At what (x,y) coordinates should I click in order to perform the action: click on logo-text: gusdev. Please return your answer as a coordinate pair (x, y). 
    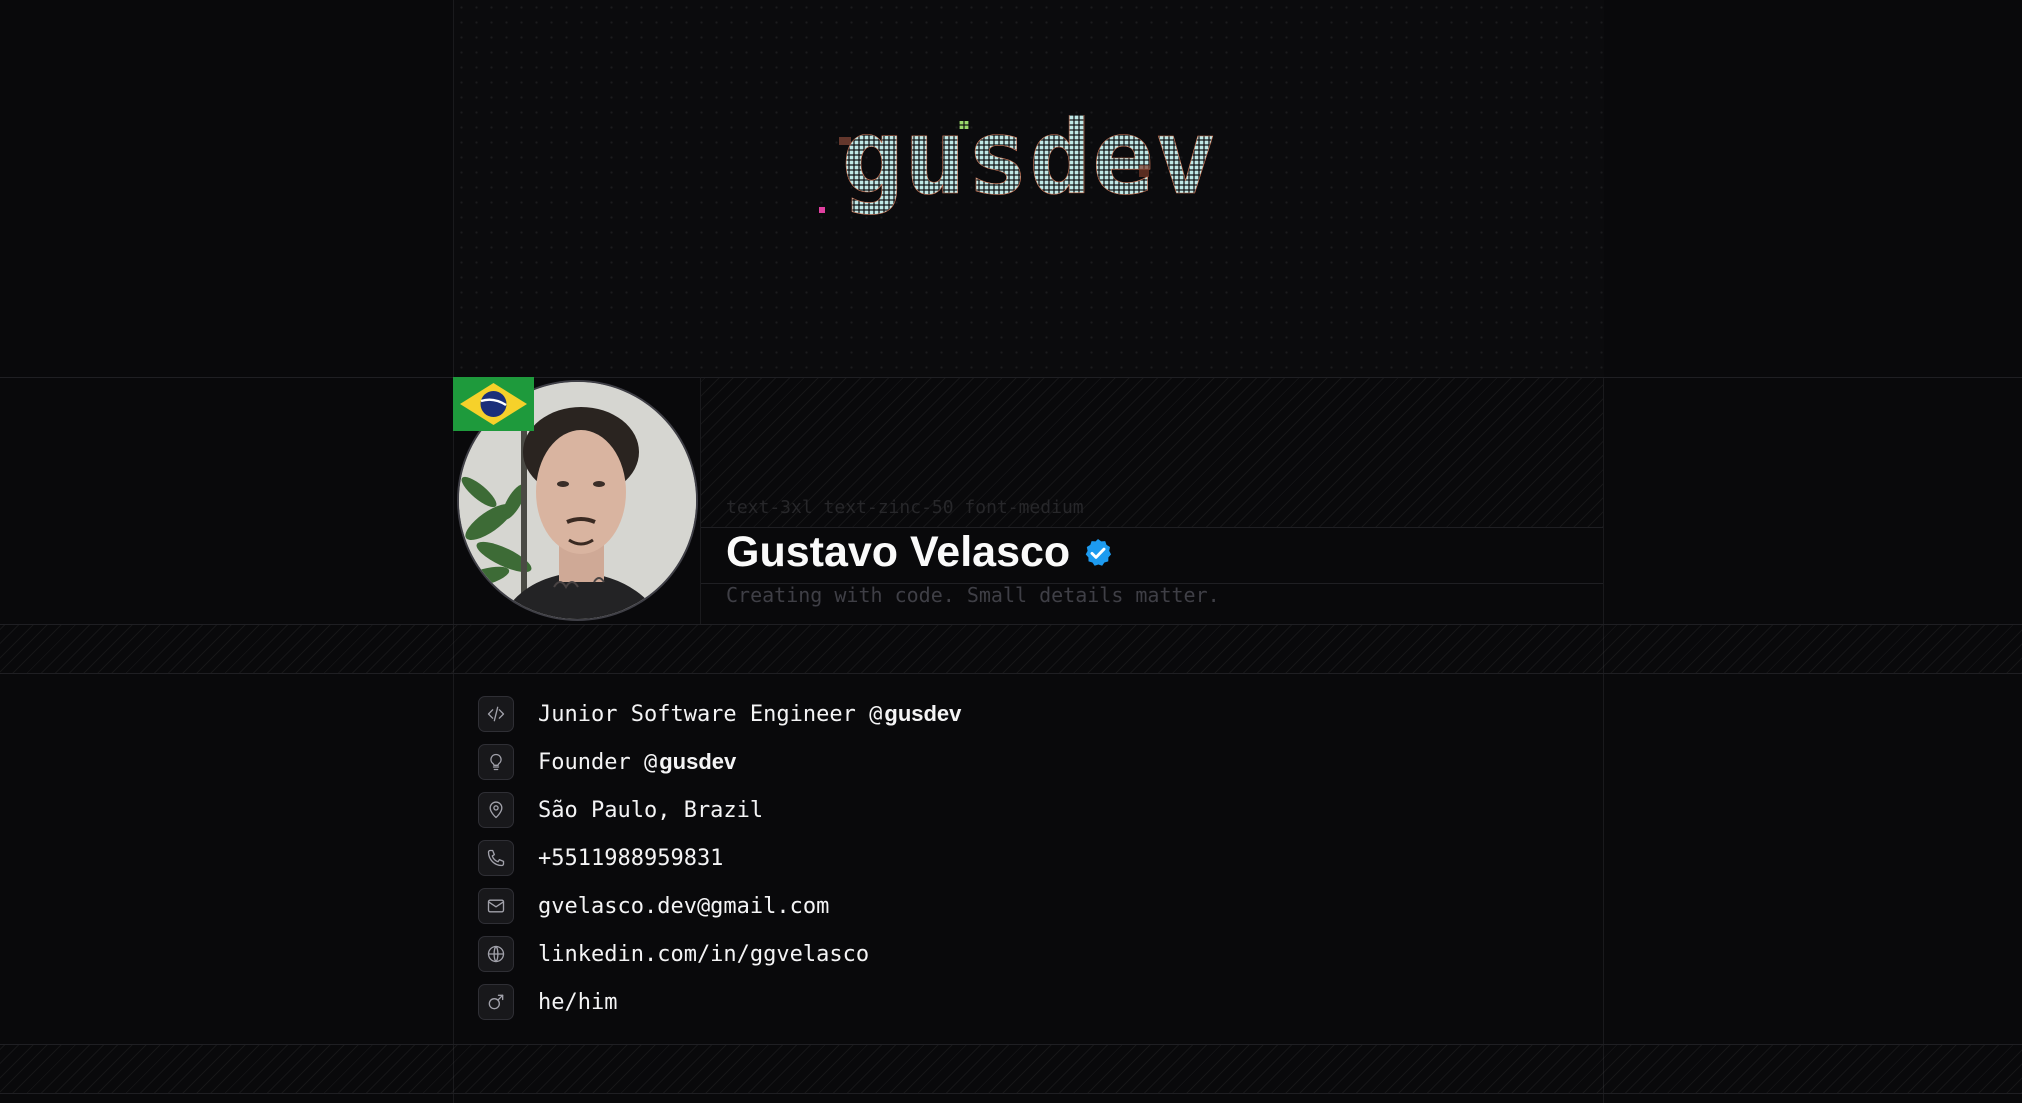
    Looking at the image, I should click on (1029, 166).